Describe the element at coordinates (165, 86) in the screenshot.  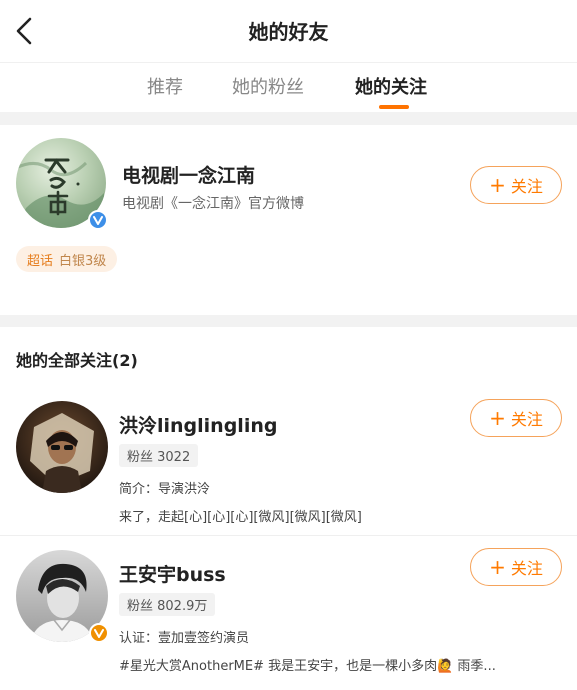
I see `tab-recommend: 推荐` at that location.